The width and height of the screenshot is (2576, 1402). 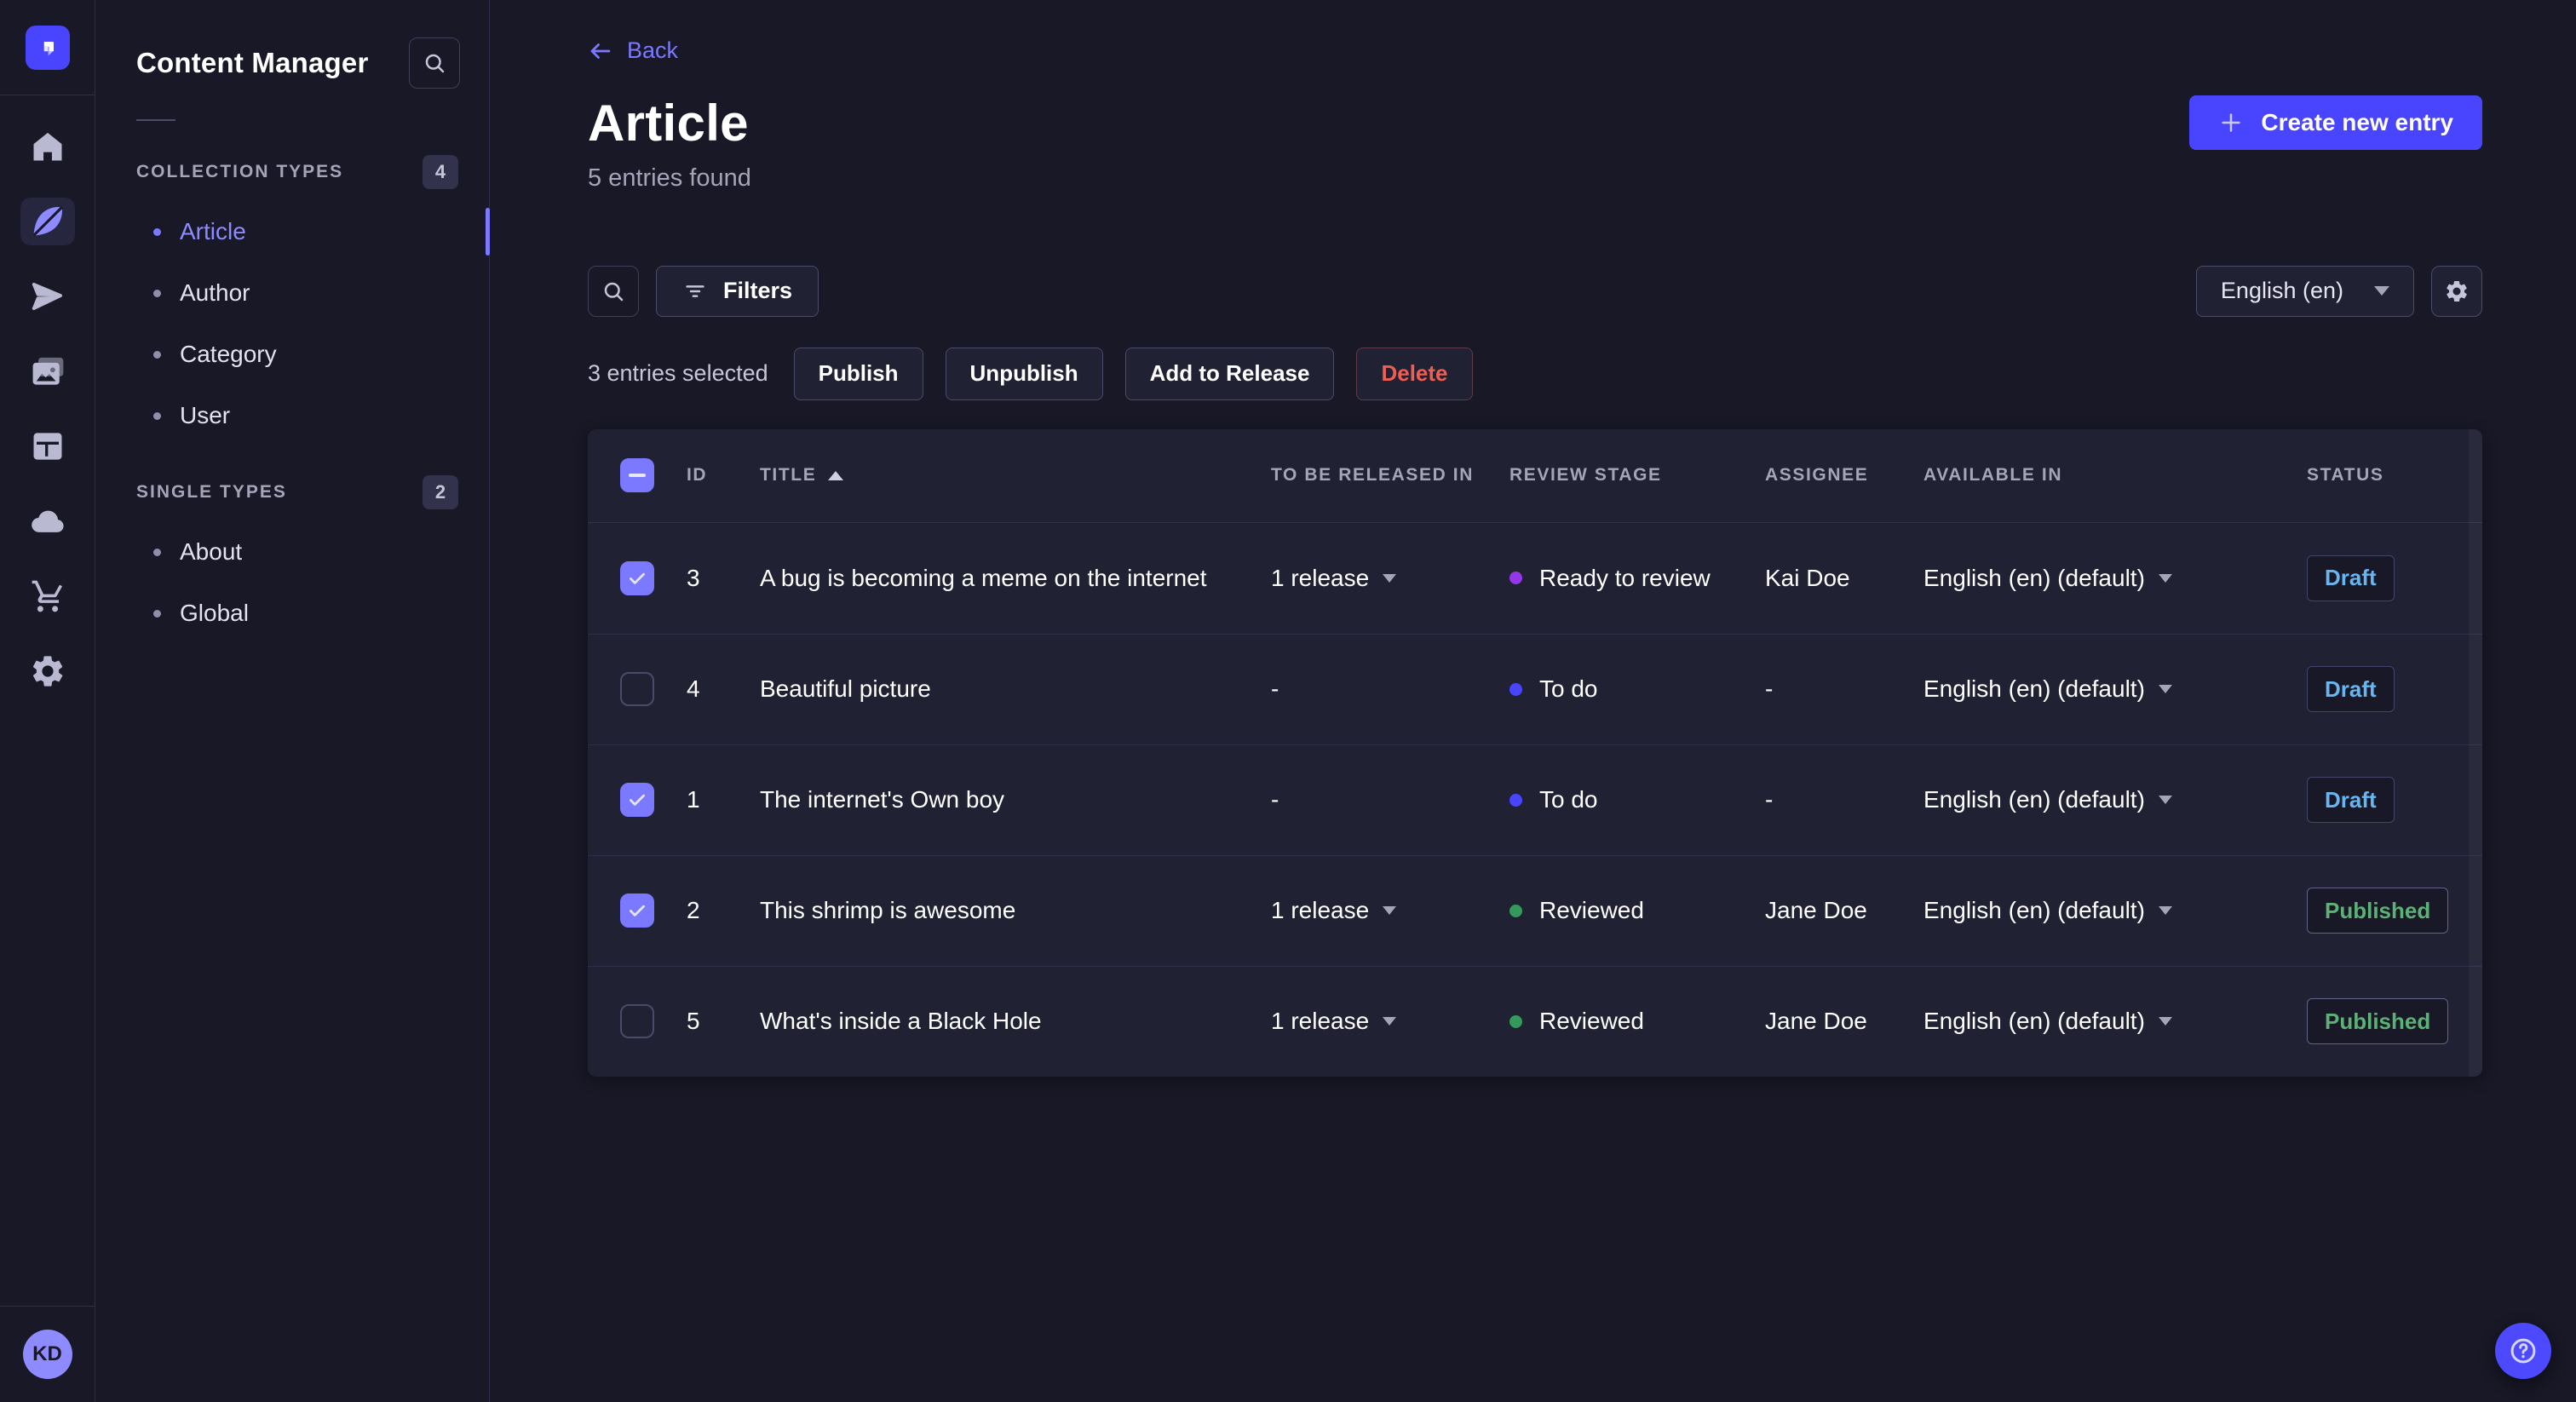 I want to click on locale-select: English (en), so click(x=2305, y=291).